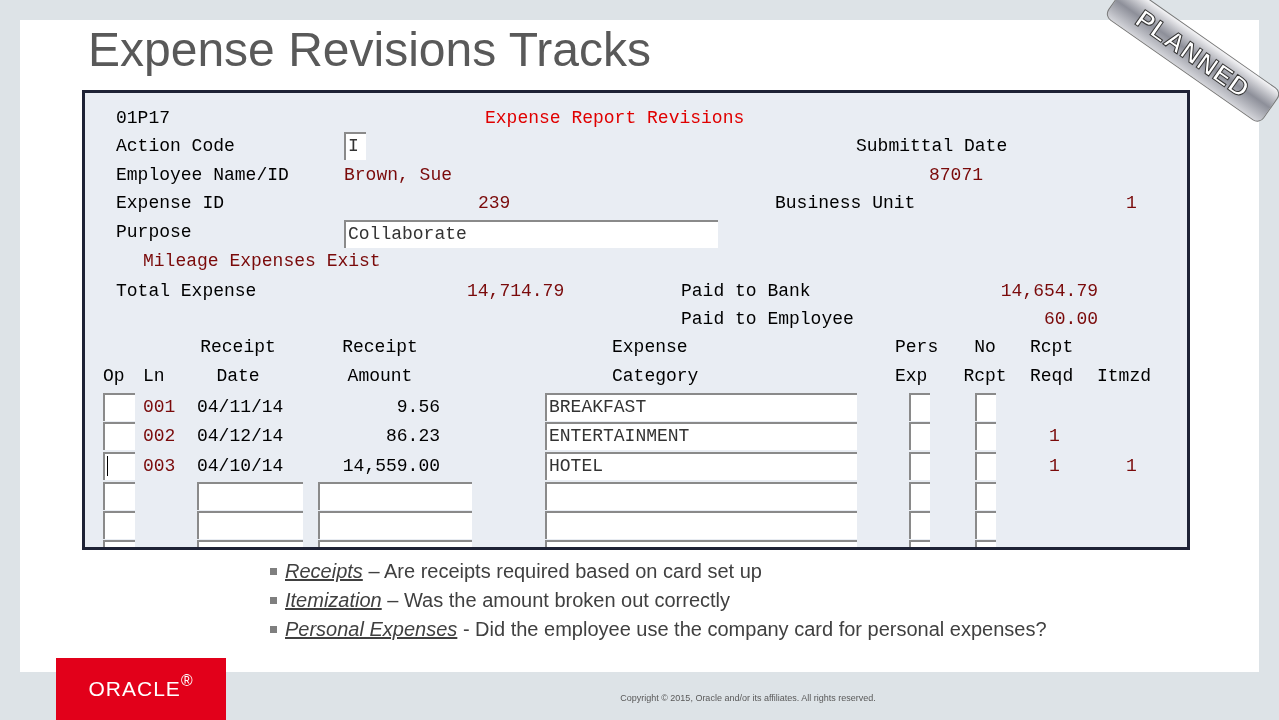  Describe the element at coordinates (917, 362) in the screenshot. I see `column-header: Pers Exp` at that location.